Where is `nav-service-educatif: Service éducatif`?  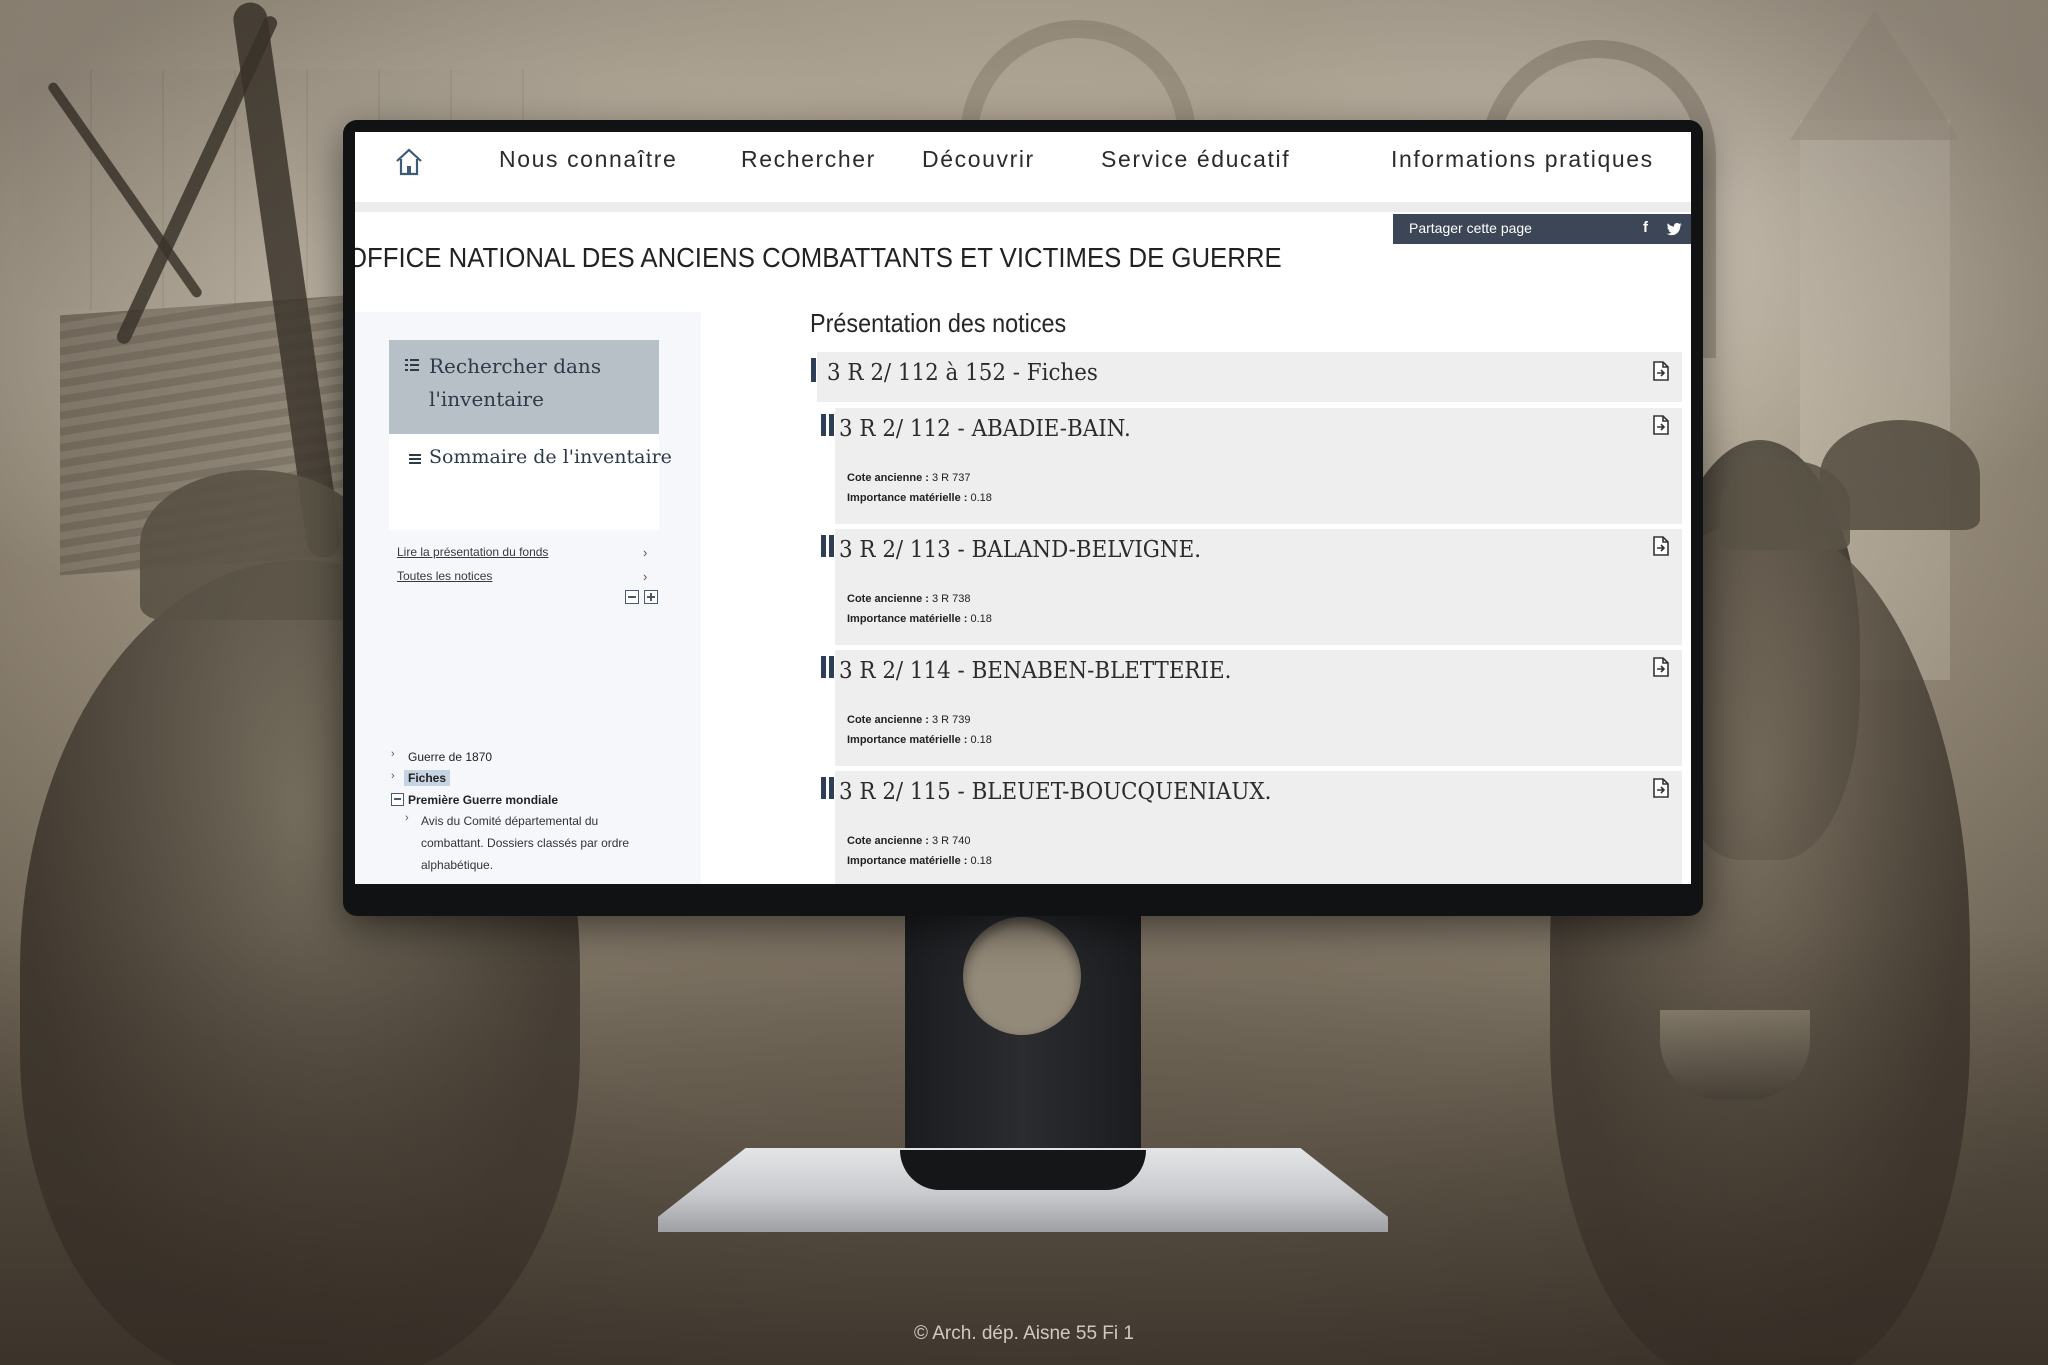
nav-service-educatif: Service éducatif is located at coordinates (1195, 159).